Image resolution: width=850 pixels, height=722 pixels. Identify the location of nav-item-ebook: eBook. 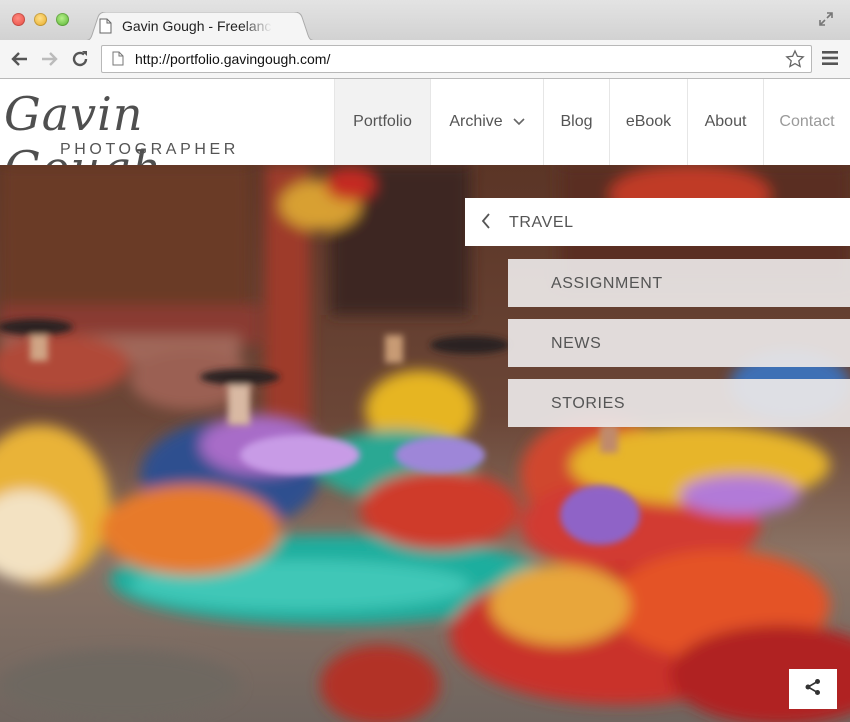
(648, 122).